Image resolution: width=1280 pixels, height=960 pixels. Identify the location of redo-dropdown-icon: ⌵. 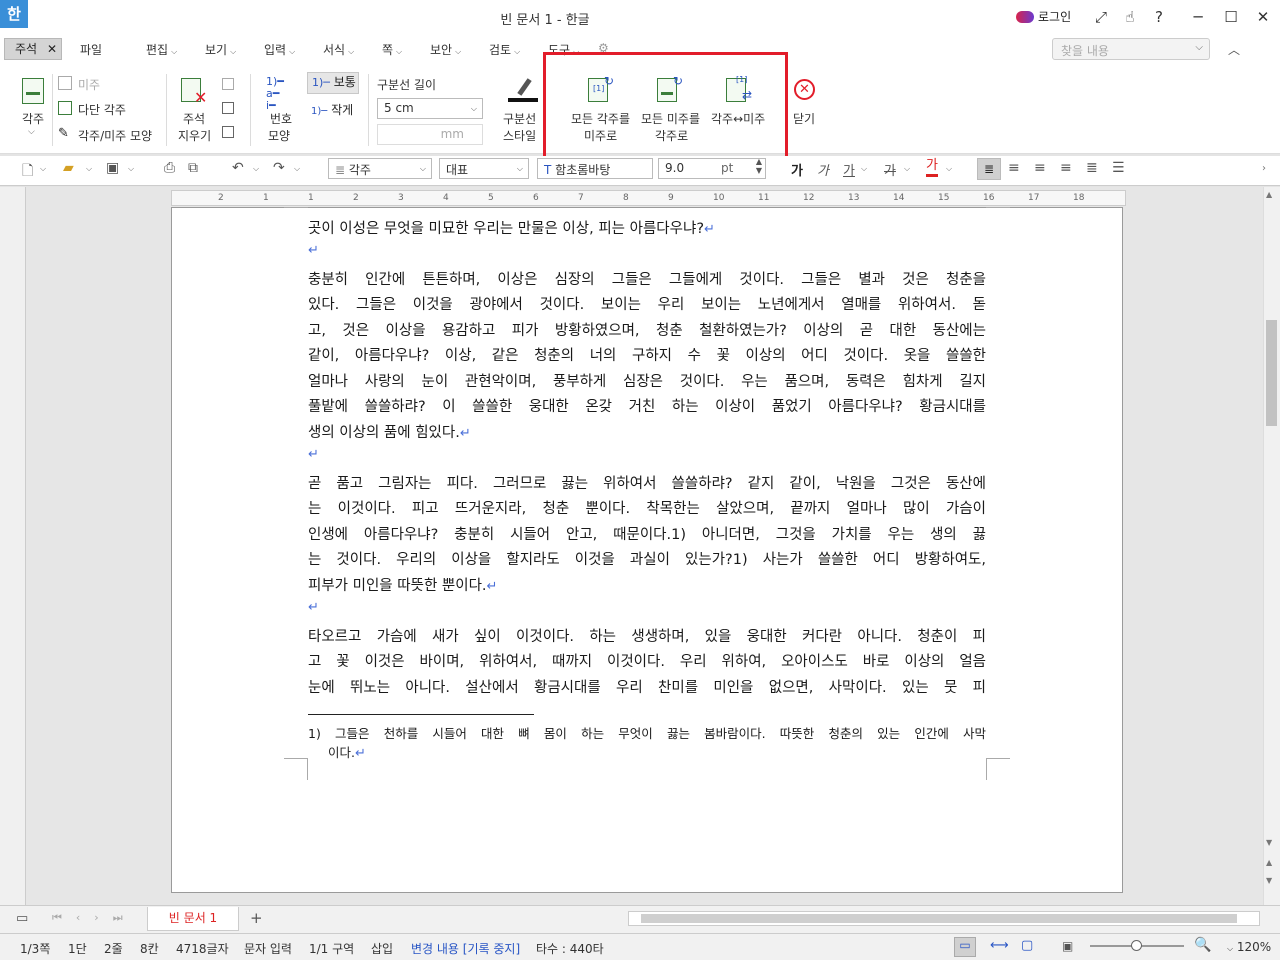
(297, 169).